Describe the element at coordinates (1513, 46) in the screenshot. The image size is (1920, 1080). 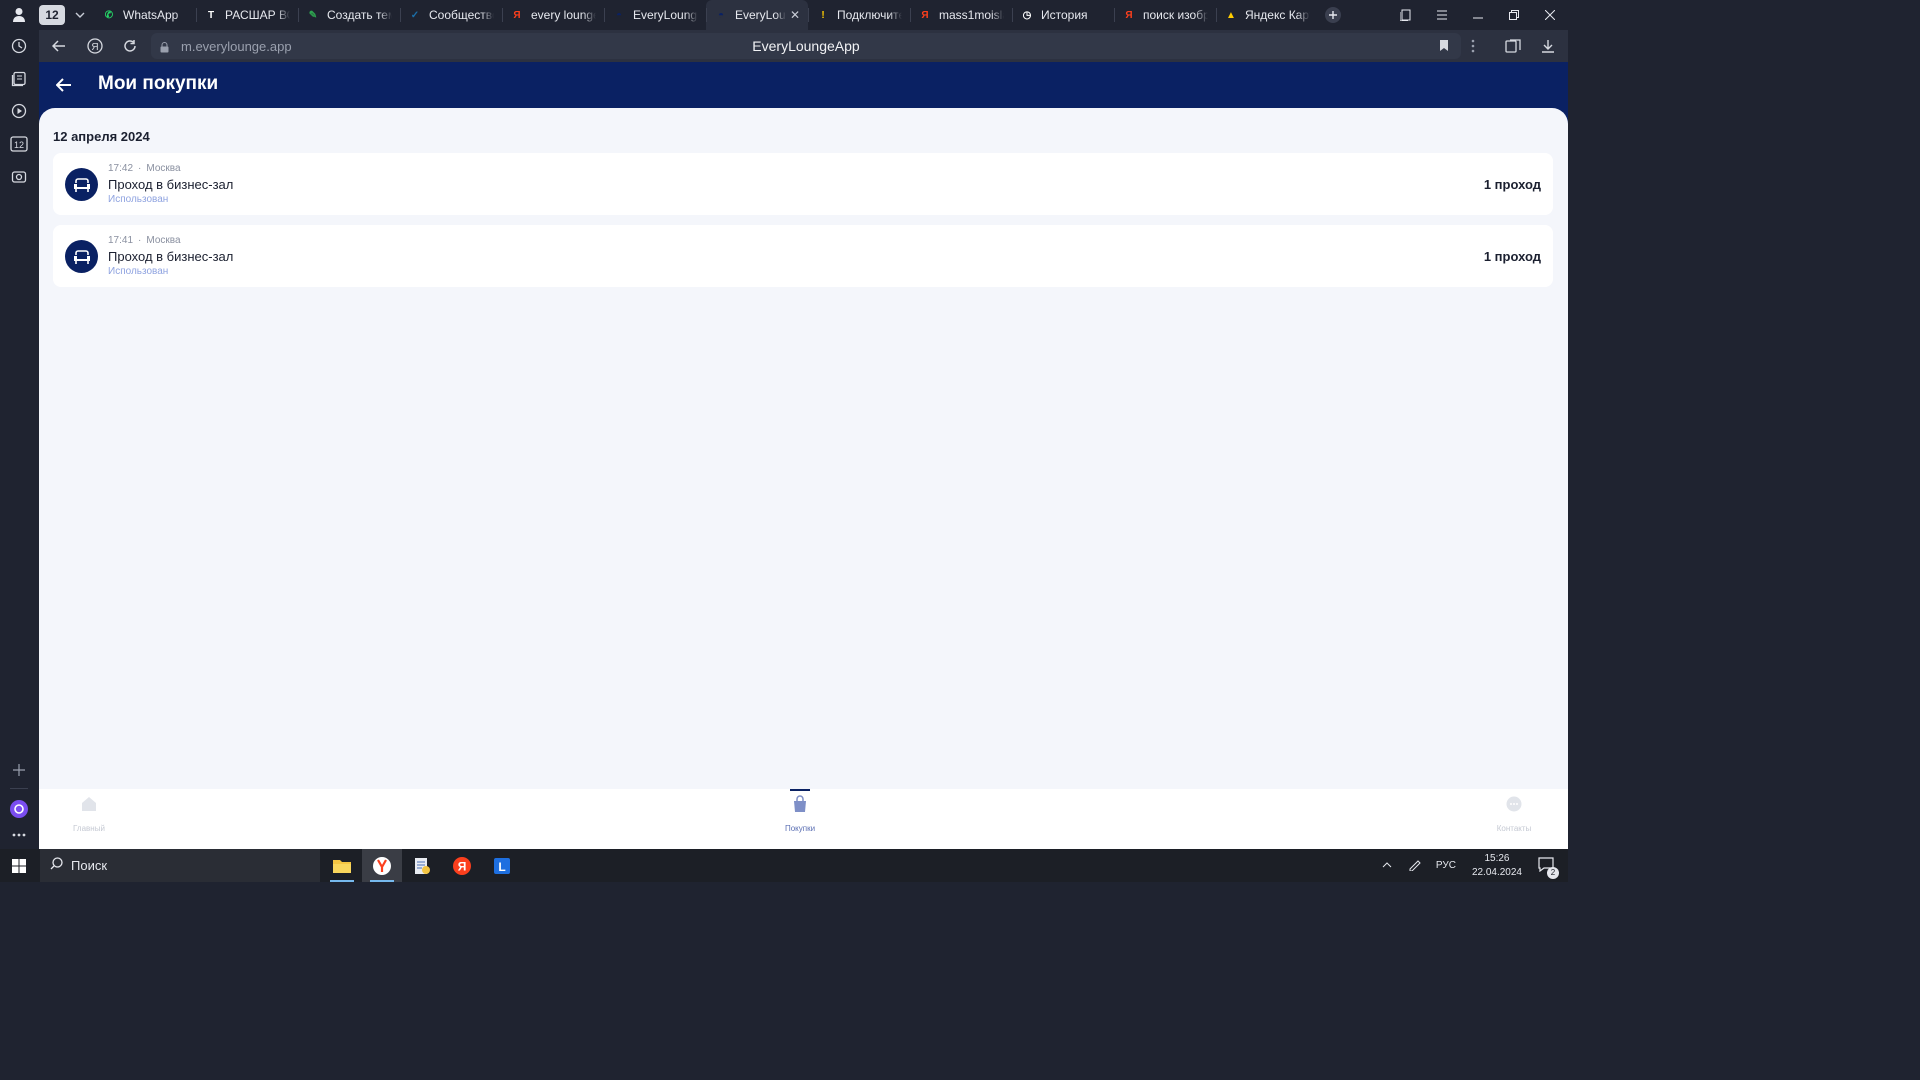
I see `reader-mode-icon` at that location.